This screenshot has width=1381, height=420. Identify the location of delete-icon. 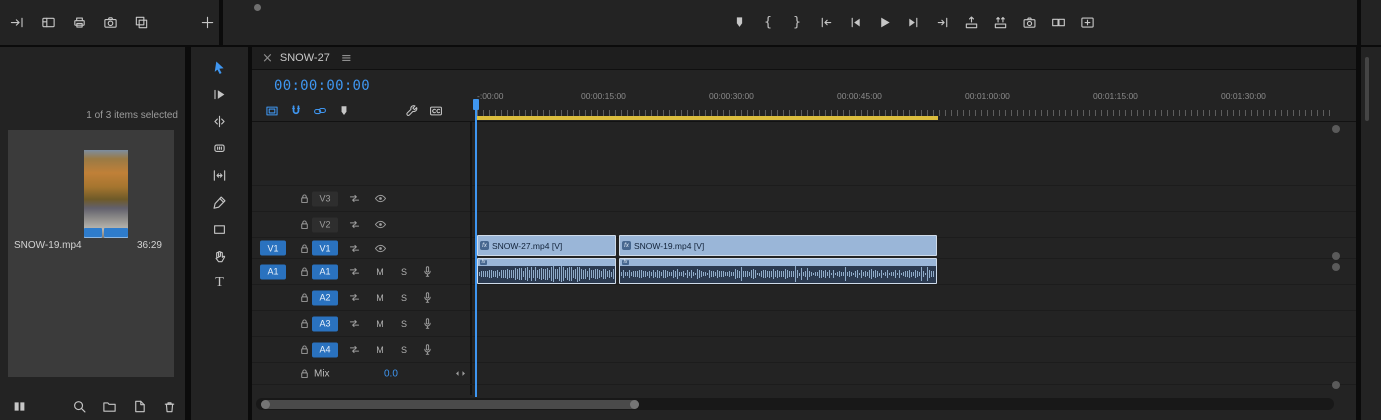
(169, 406).